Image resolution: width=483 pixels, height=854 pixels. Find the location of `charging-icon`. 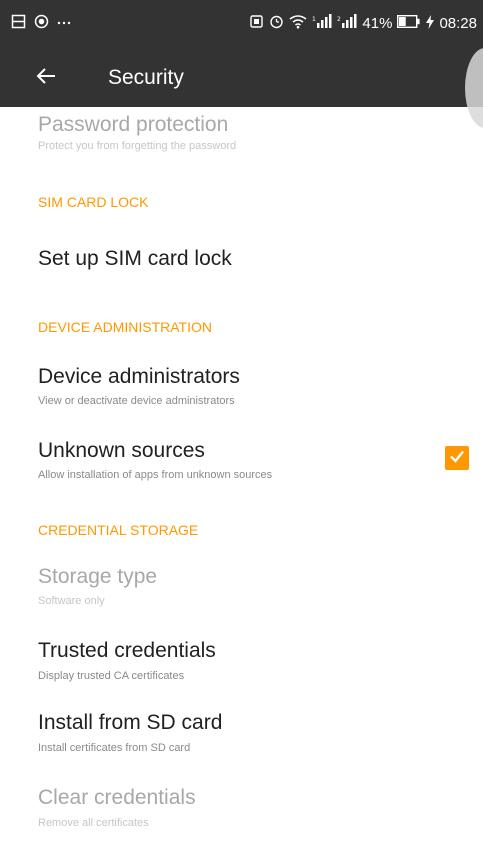

charging-icon is located at coordinates (430, 23).